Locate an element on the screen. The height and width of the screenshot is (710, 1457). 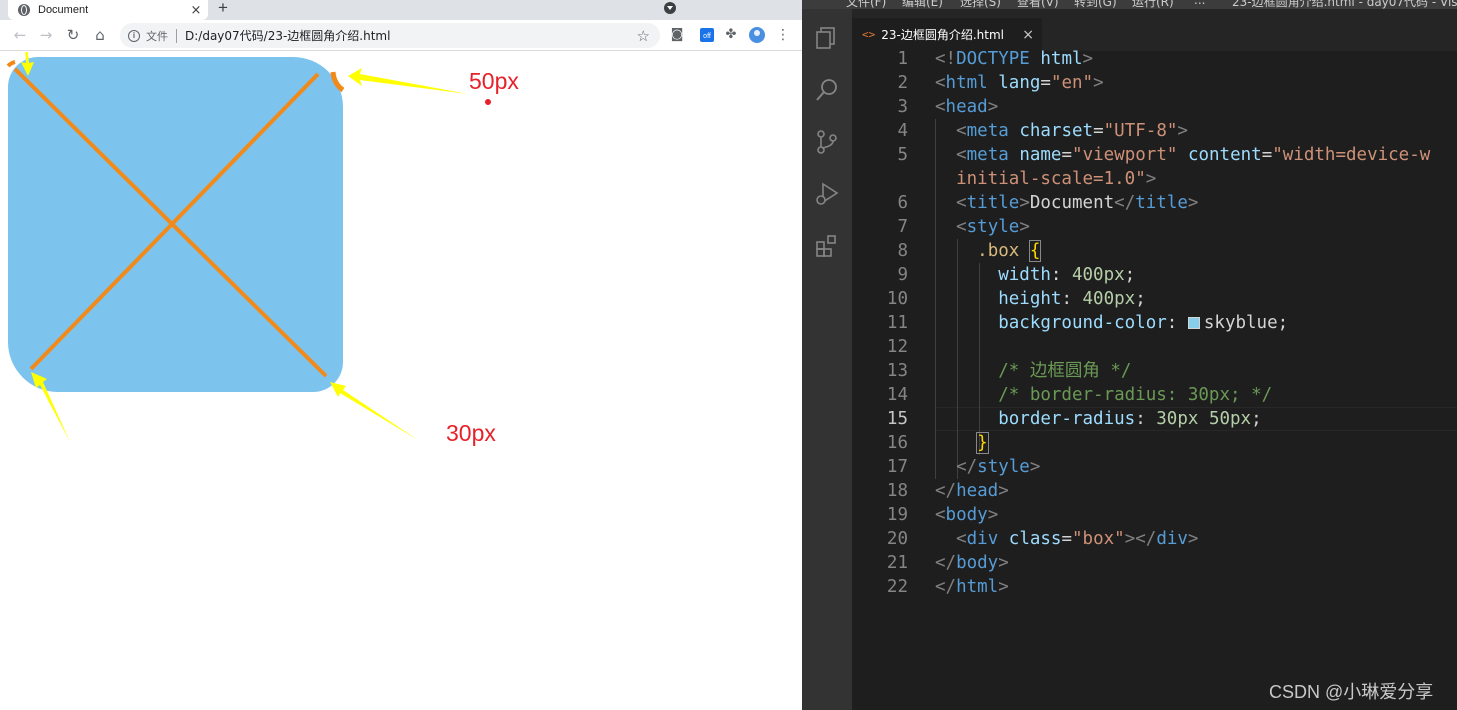
line-number: 18 is located at coordinates (897, 491).